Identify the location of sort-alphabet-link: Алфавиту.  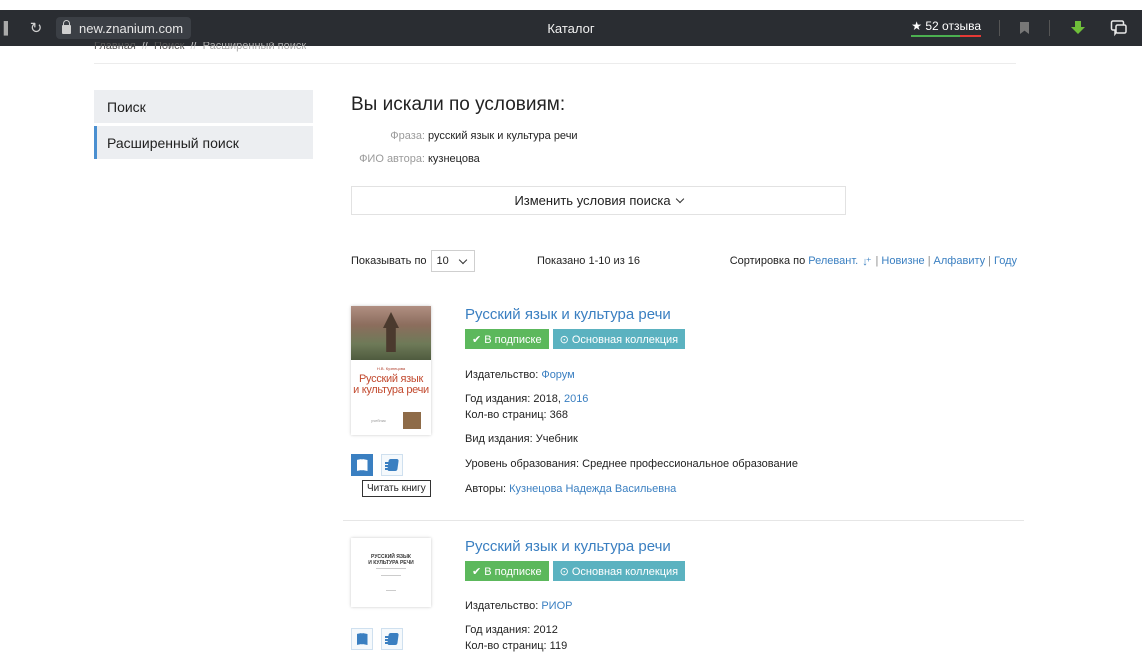
(960, 261).